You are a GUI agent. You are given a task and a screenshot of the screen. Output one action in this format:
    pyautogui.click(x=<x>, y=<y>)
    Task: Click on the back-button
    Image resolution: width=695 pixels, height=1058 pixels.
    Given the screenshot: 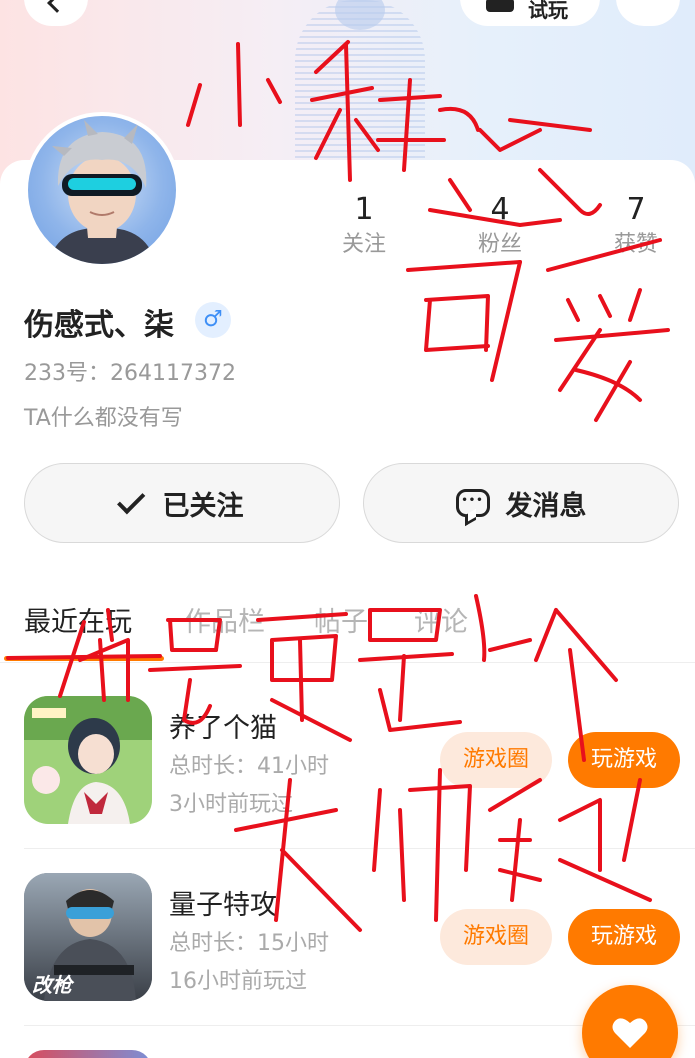 What is the action you would take?
    pyautogui.click(x=56, y=13)
    